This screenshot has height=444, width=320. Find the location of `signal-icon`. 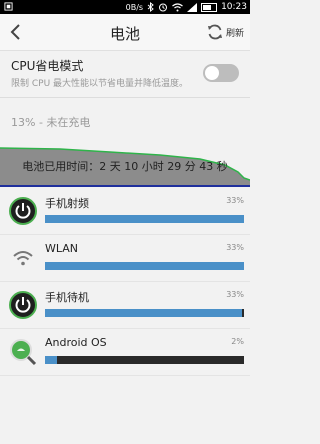

signal-icon is located at coordinates (192, 7).